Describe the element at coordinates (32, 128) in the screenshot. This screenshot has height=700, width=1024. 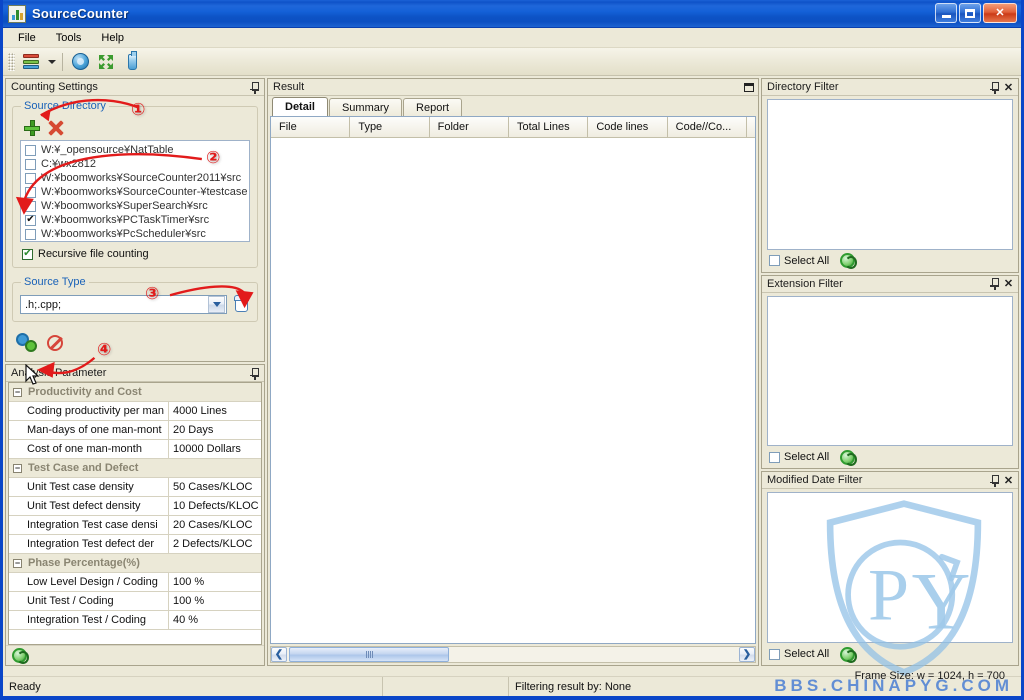
I see `add-directory-icon` at that location.